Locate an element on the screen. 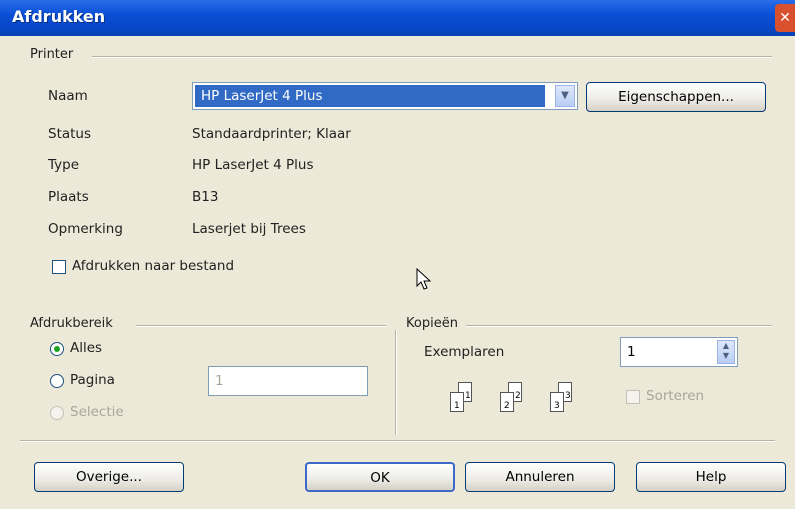 Image resolution: width=795 pixels, height=509 pixels. spin-updown-icon: ▲ ▼ is located at coordinates (726, 352).